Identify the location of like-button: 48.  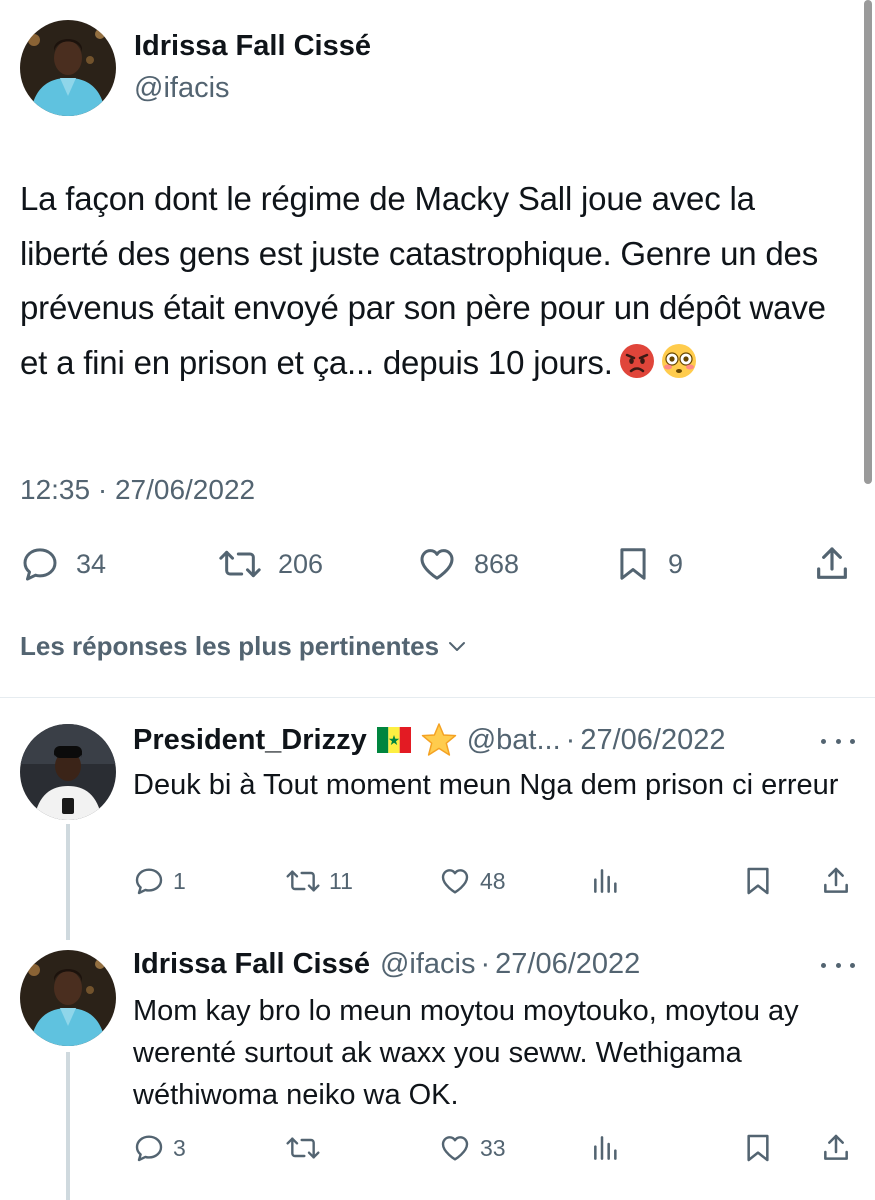
(472, 881).